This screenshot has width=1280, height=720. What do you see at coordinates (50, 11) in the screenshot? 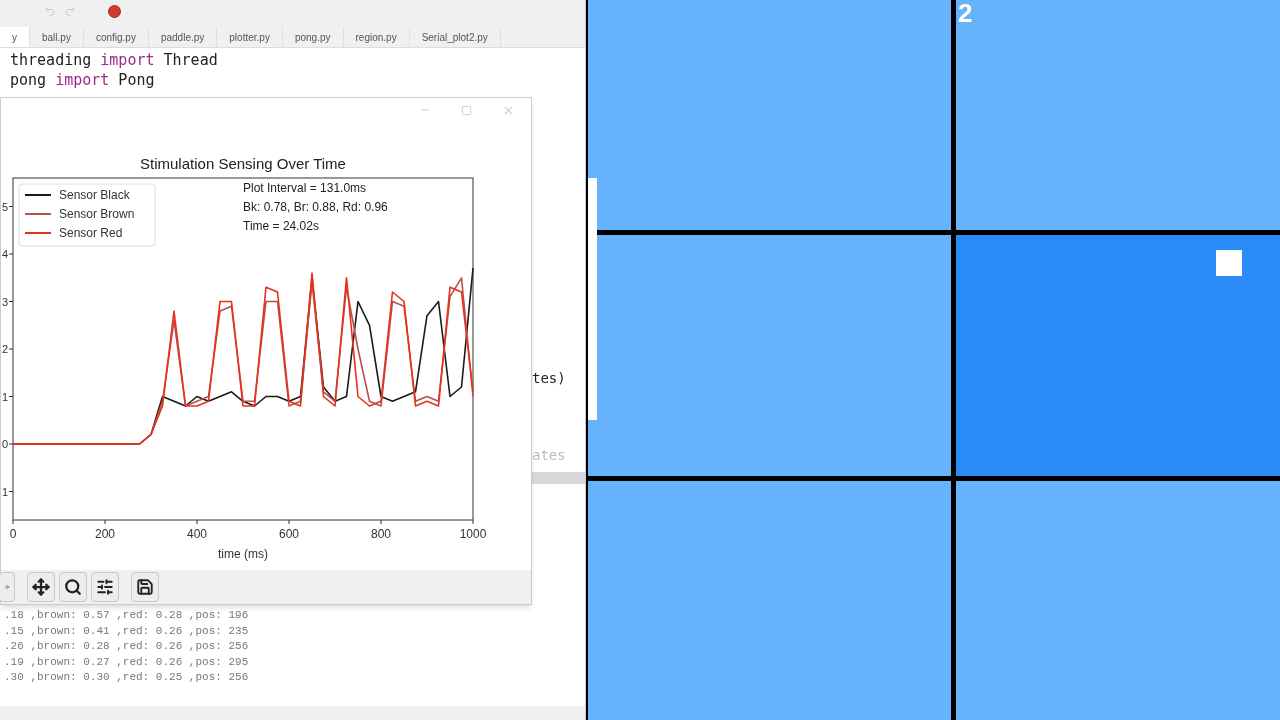
I see `undo-icon` at bounding box center [50, 11].